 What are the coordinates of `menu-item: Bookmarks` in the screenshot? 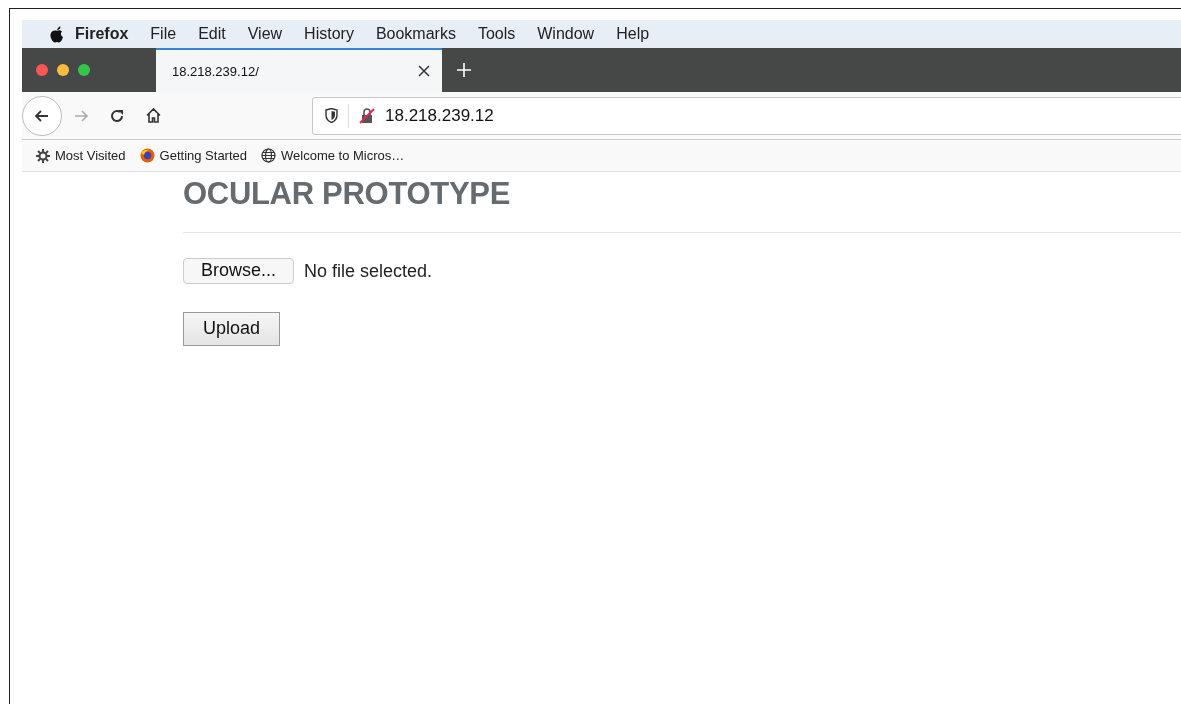 It's located at (415, 34).